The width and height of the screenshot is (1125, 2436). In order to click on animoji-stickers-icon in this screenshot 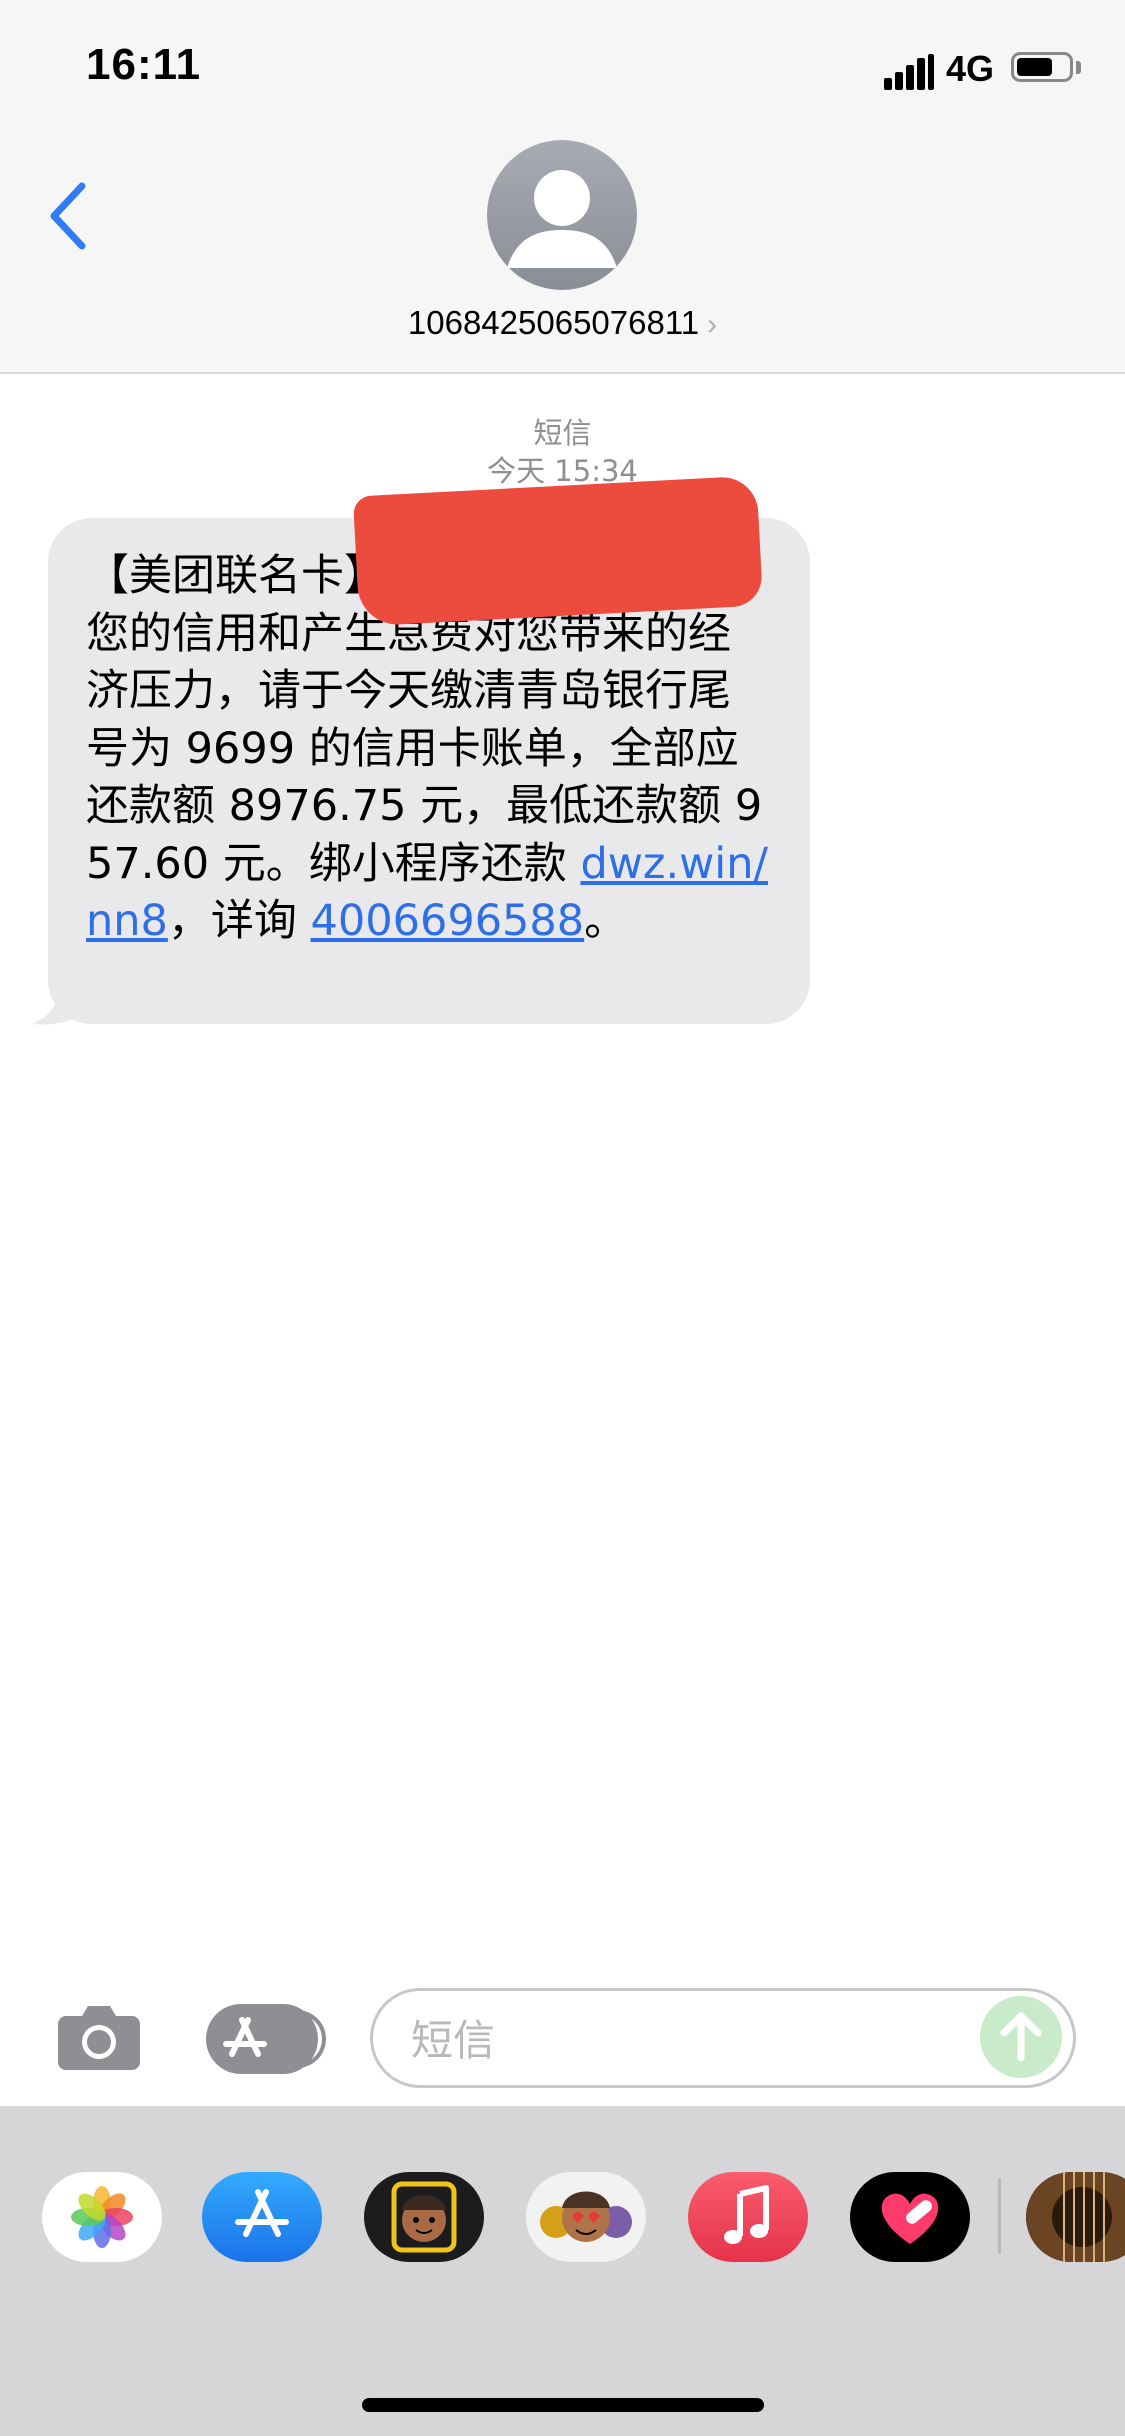, I will do `click(586, 2216)`.